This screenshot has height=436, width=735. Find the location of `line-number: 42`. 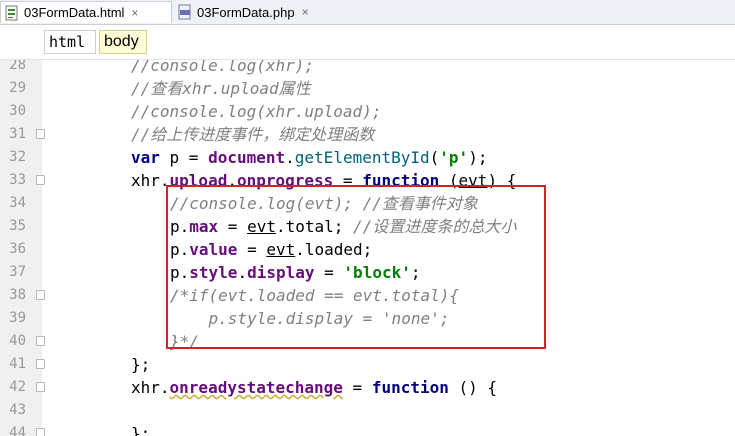

line-number: 42 is located at coordinates (17, 387).